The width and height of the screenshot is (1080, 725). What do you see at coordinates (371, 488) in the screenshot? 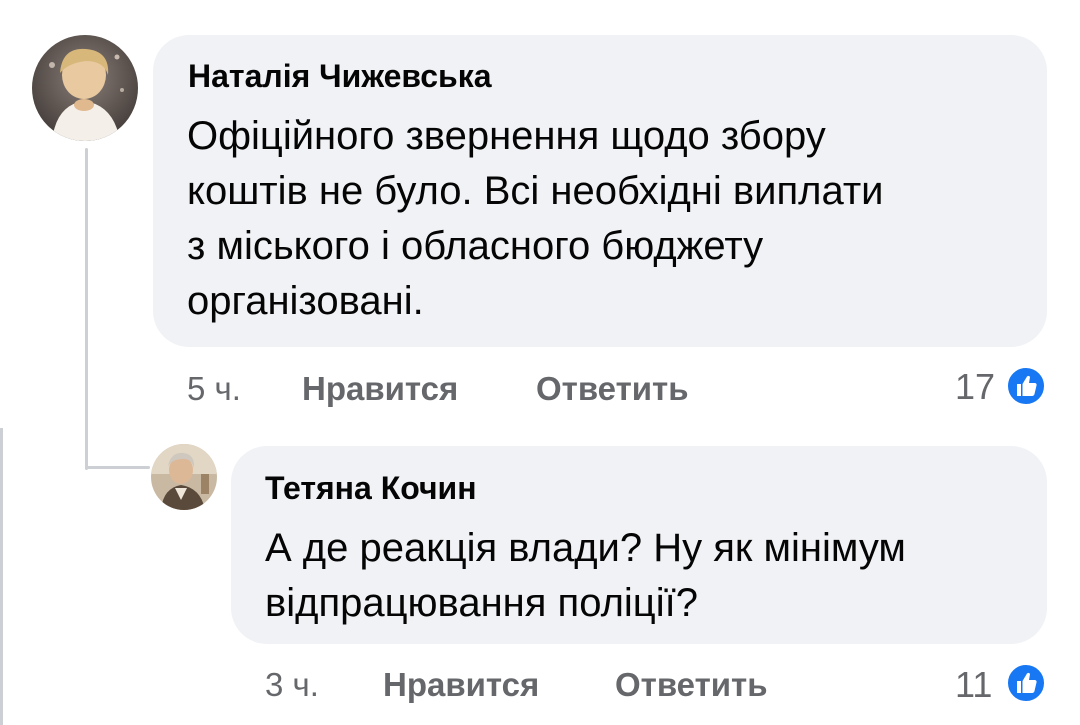
I see `comment-author: Тетяна Кочин` at bounding box center [371, 488].